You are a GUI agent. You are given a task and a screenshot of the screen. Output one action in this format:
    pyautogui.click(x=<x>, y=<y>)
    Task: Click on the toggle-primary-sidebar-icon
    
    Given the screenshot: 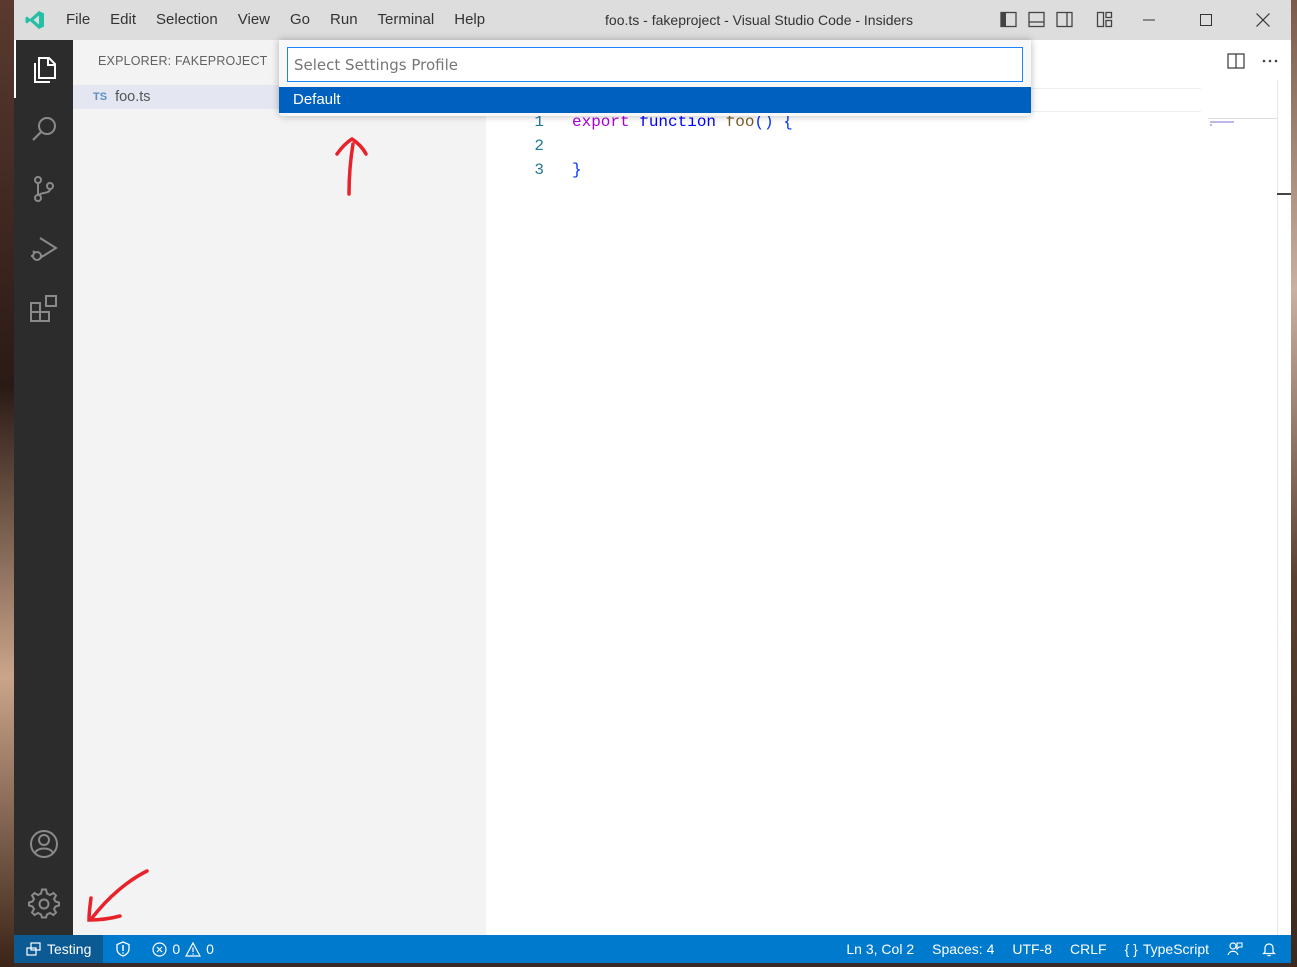 What is the action you would take?
    pyautogui.click(x=1008, y=19)
    